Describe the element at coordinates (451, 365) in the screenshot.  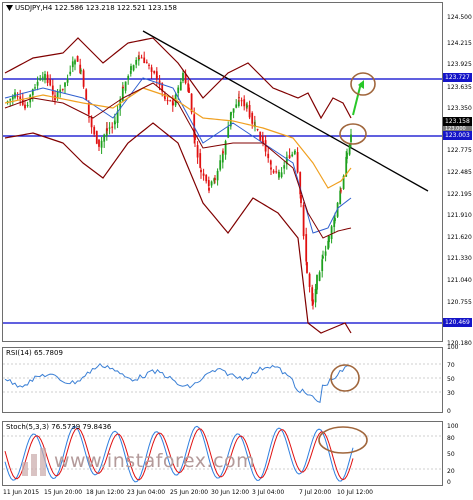
I see `rsi-tick: 70` at that location.